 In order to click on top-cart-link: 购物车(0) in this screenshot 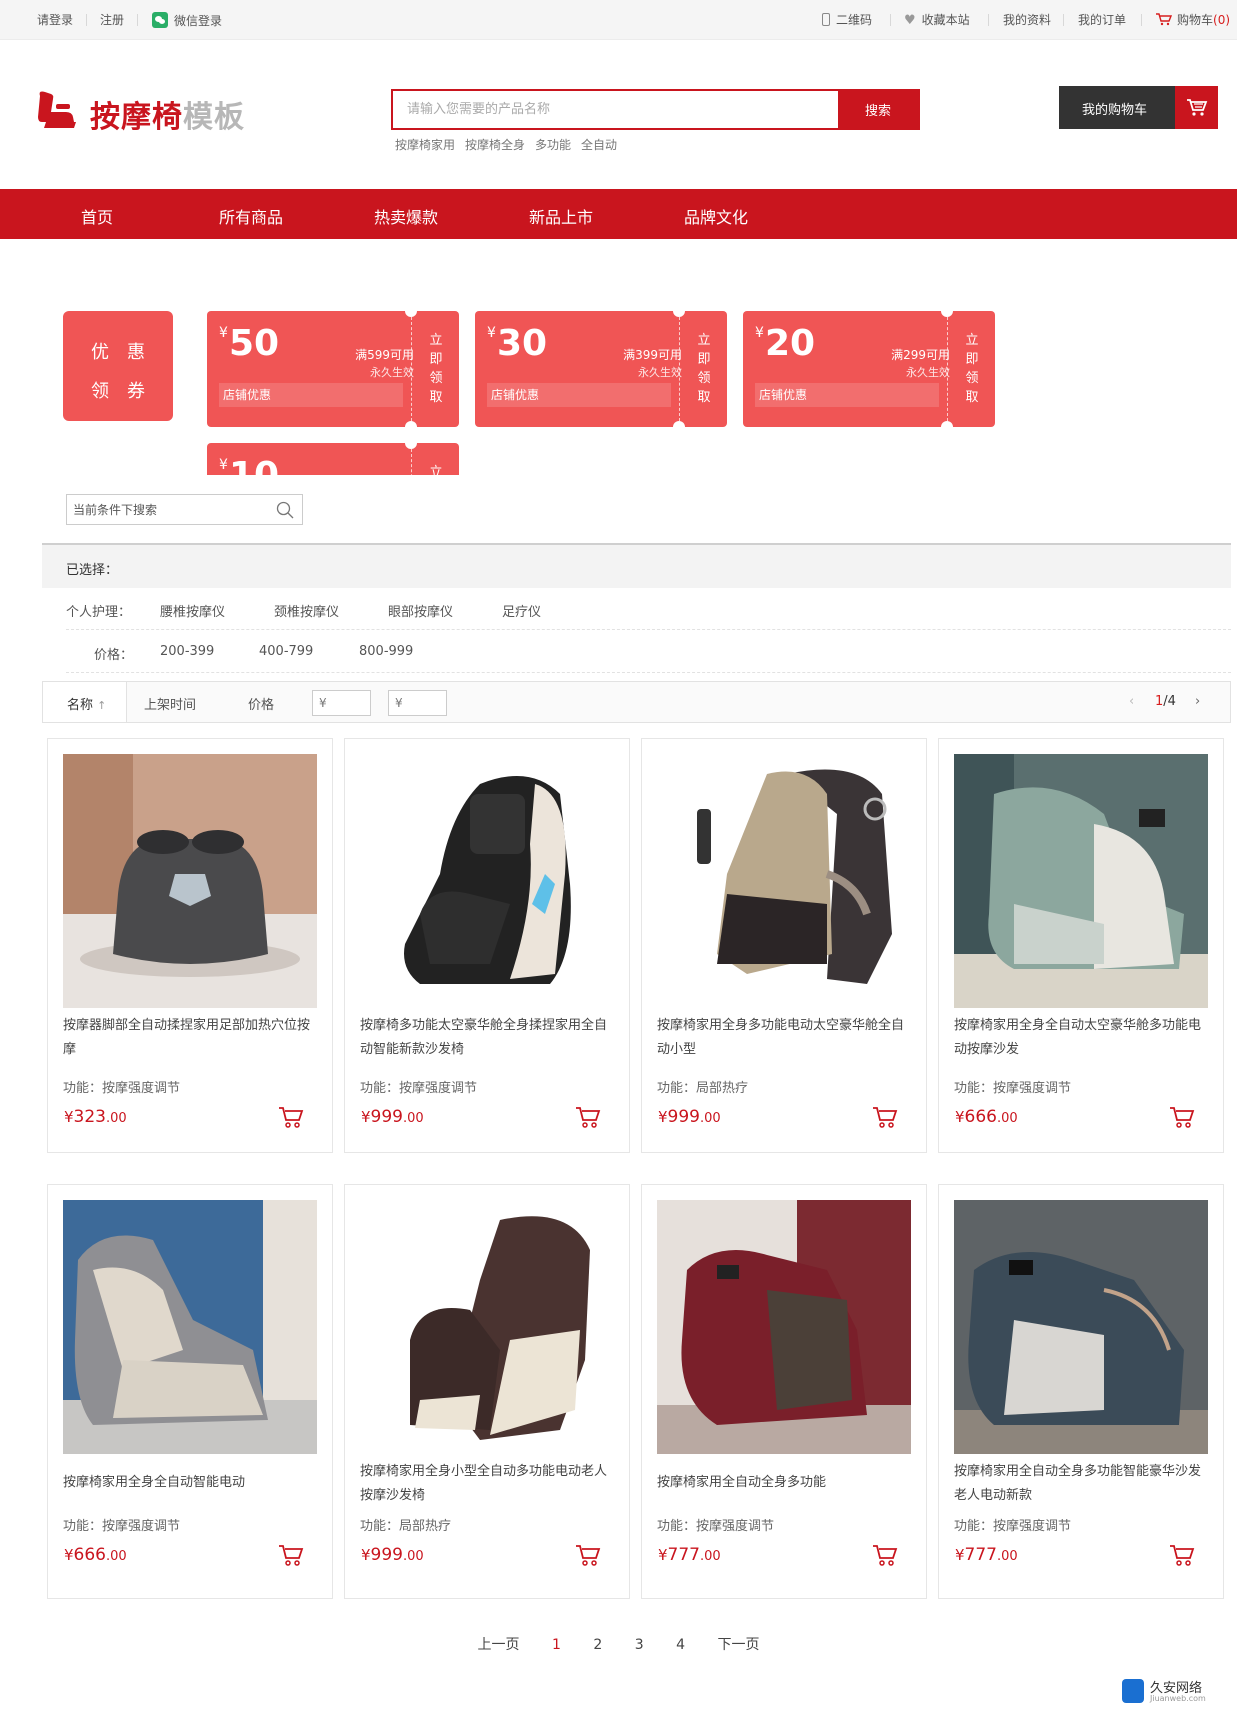, I will do `click(1193, 20)`.